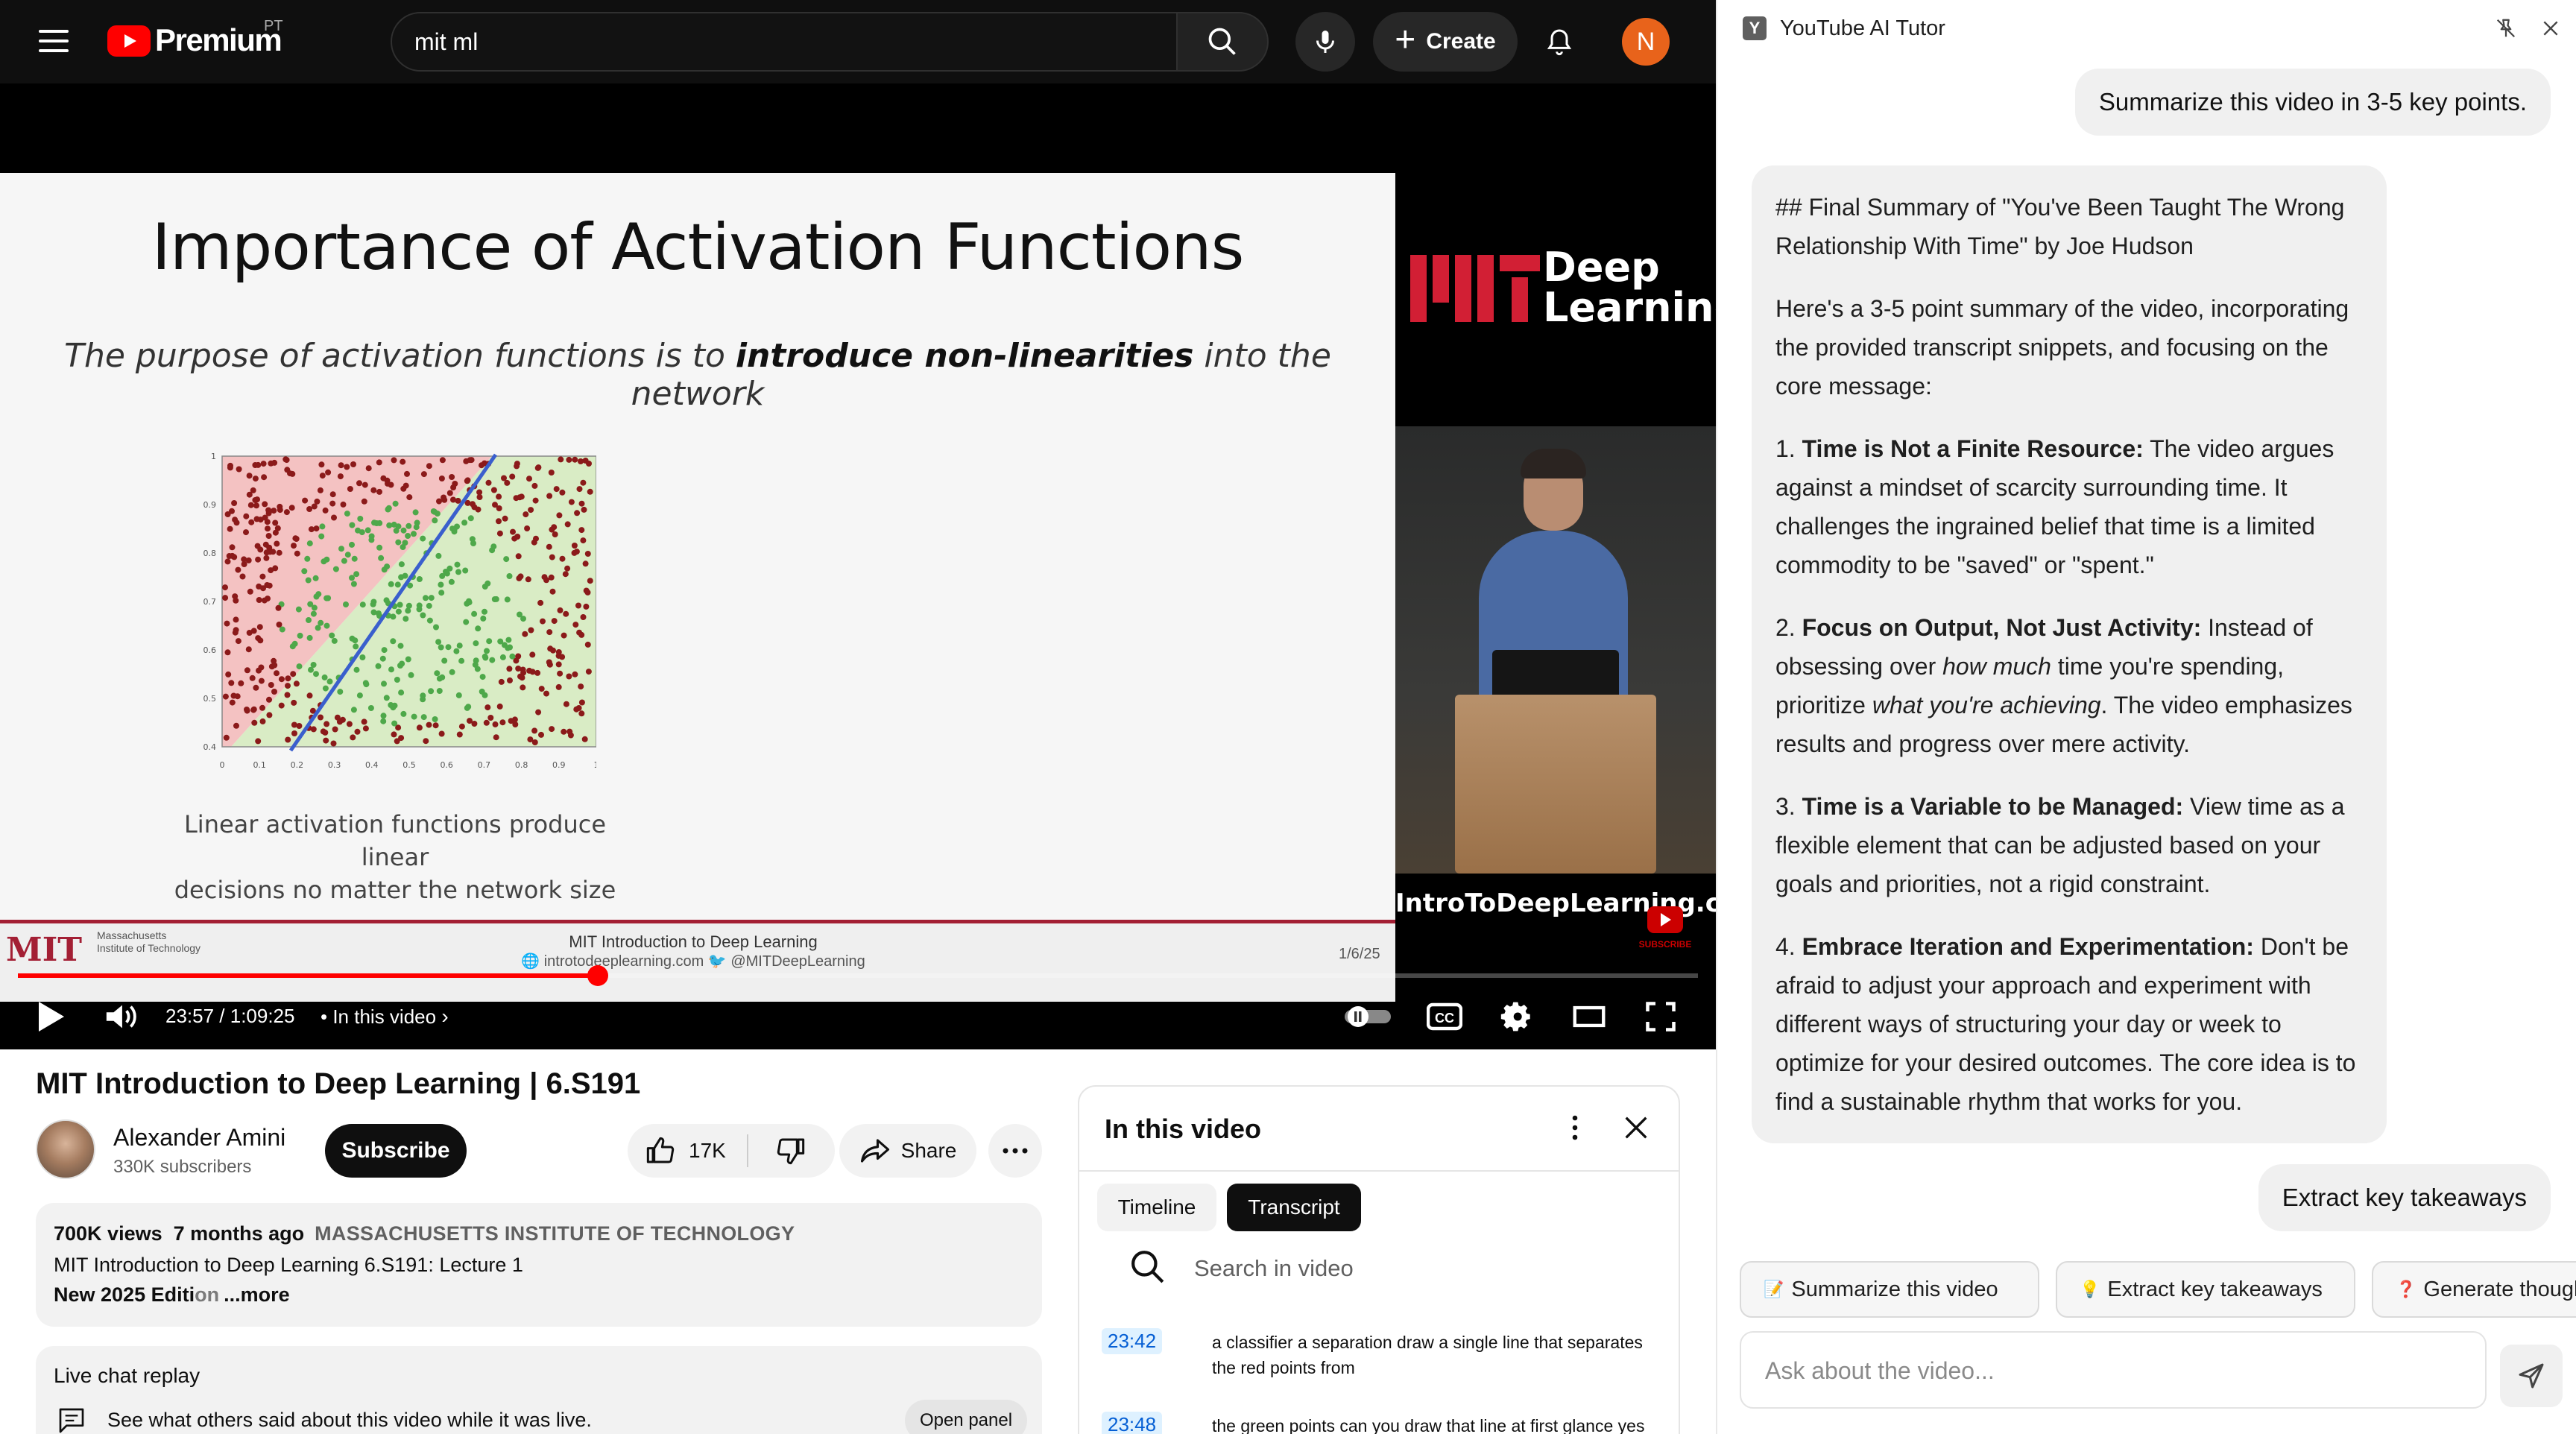 The height and width of the screenshot is (1434, 2576). What do you see at coordinates (1015, 1151) in the screenshot?
I see `more-actions-button` at bounding box center [1015, 1151].